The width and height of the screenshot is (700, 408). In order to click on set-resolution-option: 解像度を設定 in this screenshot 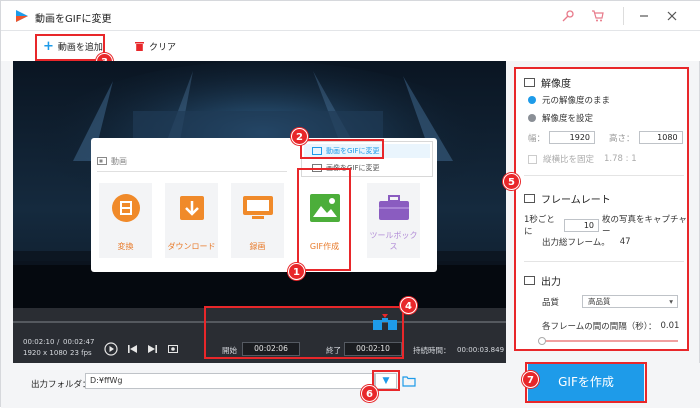, I will do `click(560, 118)`.